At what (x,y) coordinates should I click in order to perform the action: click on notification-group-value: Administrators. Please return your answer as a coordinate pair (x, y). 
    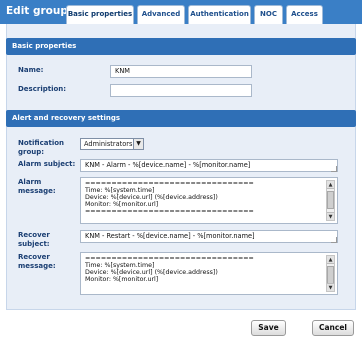
    Looking at the image, I should click on (108, 144).